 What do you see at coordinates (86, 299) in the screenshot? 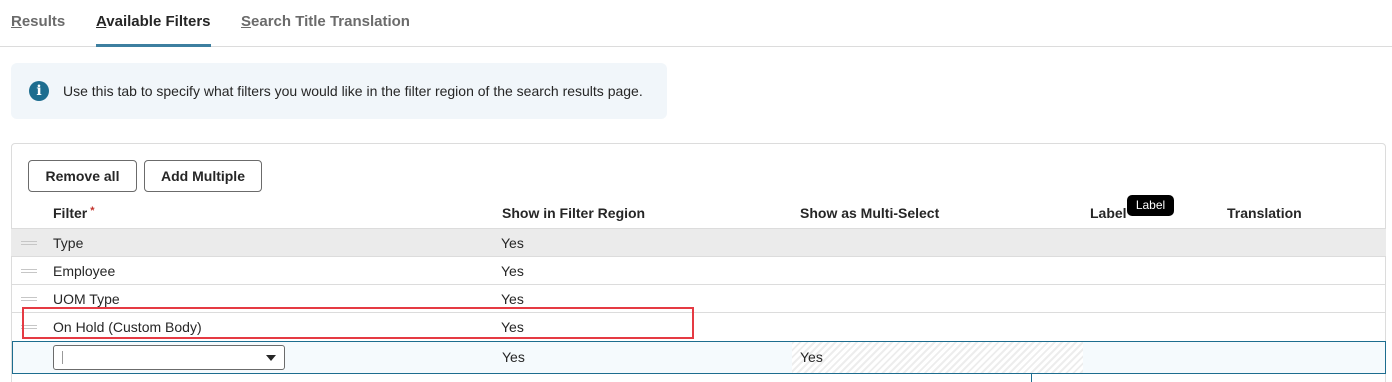
I see `filter-cell: UOM Type` at bounding box center [86, 299].